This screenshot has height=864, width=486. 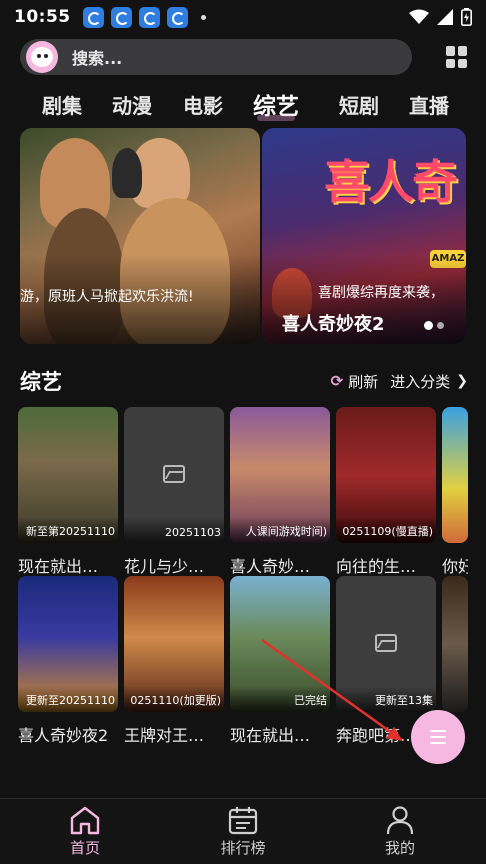 I want to click on section-header: 综艺 ⟳ 刷新 进入分类 ❯, so click(x=244, y=381).